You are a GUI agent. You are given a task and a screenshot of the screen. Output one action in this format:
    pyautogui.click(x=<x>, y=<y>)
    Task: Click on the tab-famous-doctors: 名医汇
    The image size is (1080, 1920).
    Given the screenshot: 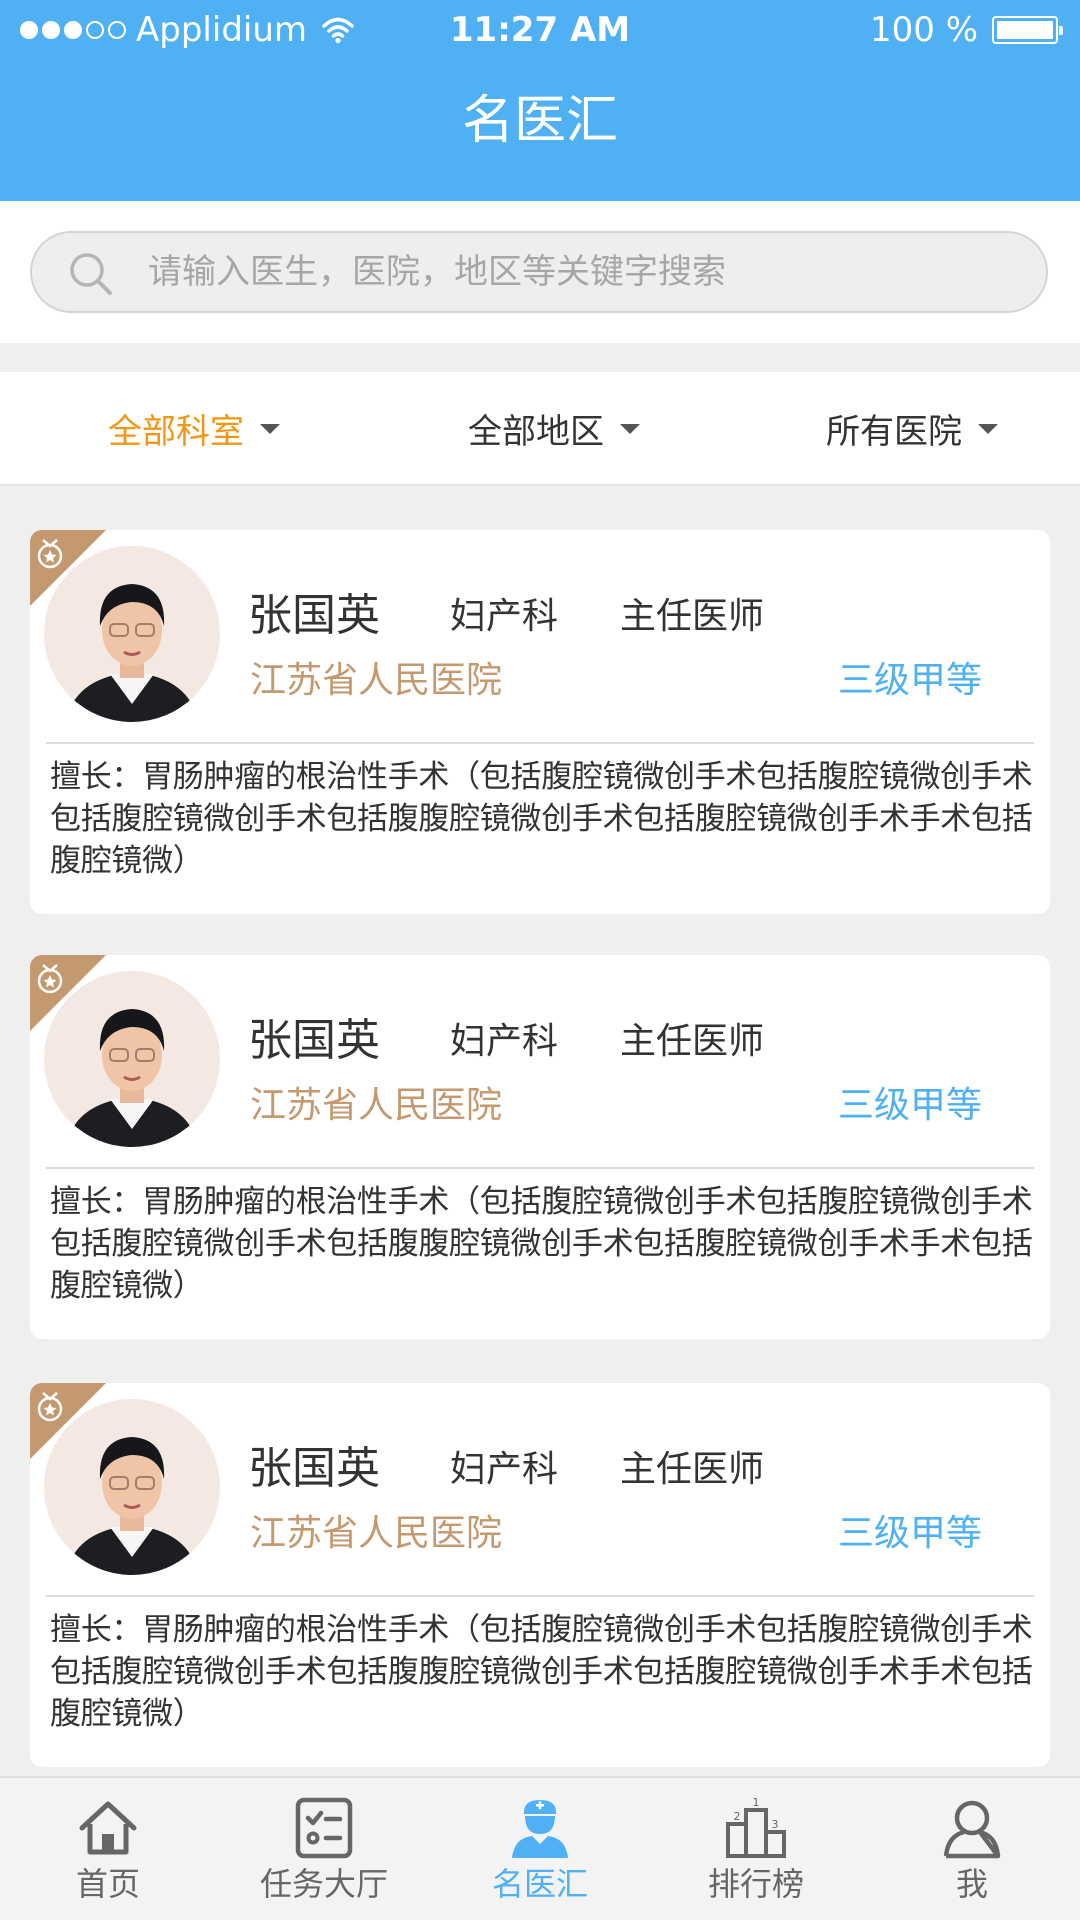 What is the action you would take?
    pyautogui.click(x=540, y=1849)
    